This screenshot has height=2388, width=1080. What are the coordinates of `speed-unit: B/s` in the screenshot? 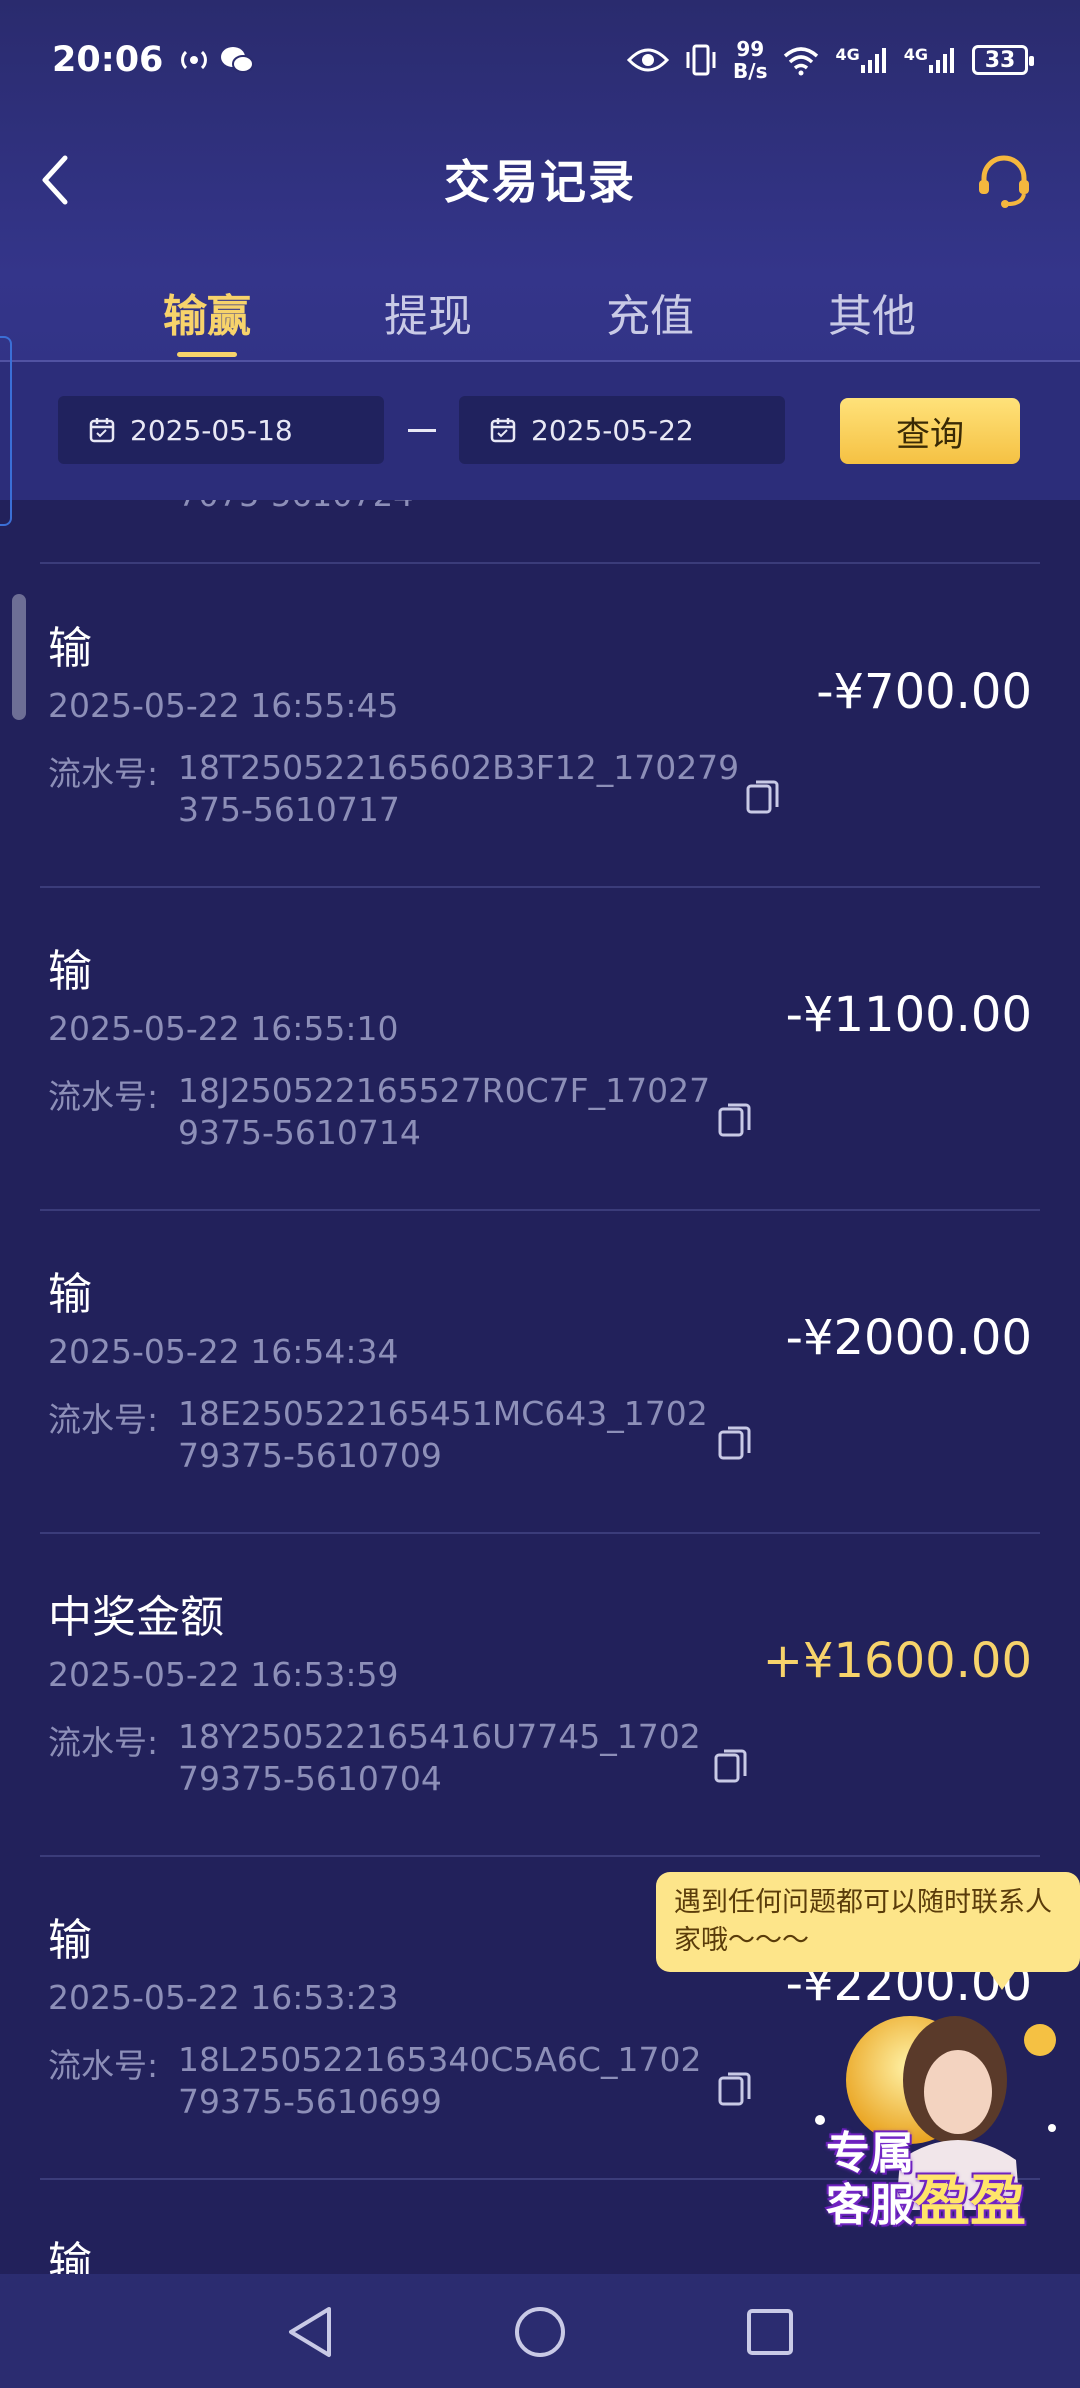 It's located at (750, 71).